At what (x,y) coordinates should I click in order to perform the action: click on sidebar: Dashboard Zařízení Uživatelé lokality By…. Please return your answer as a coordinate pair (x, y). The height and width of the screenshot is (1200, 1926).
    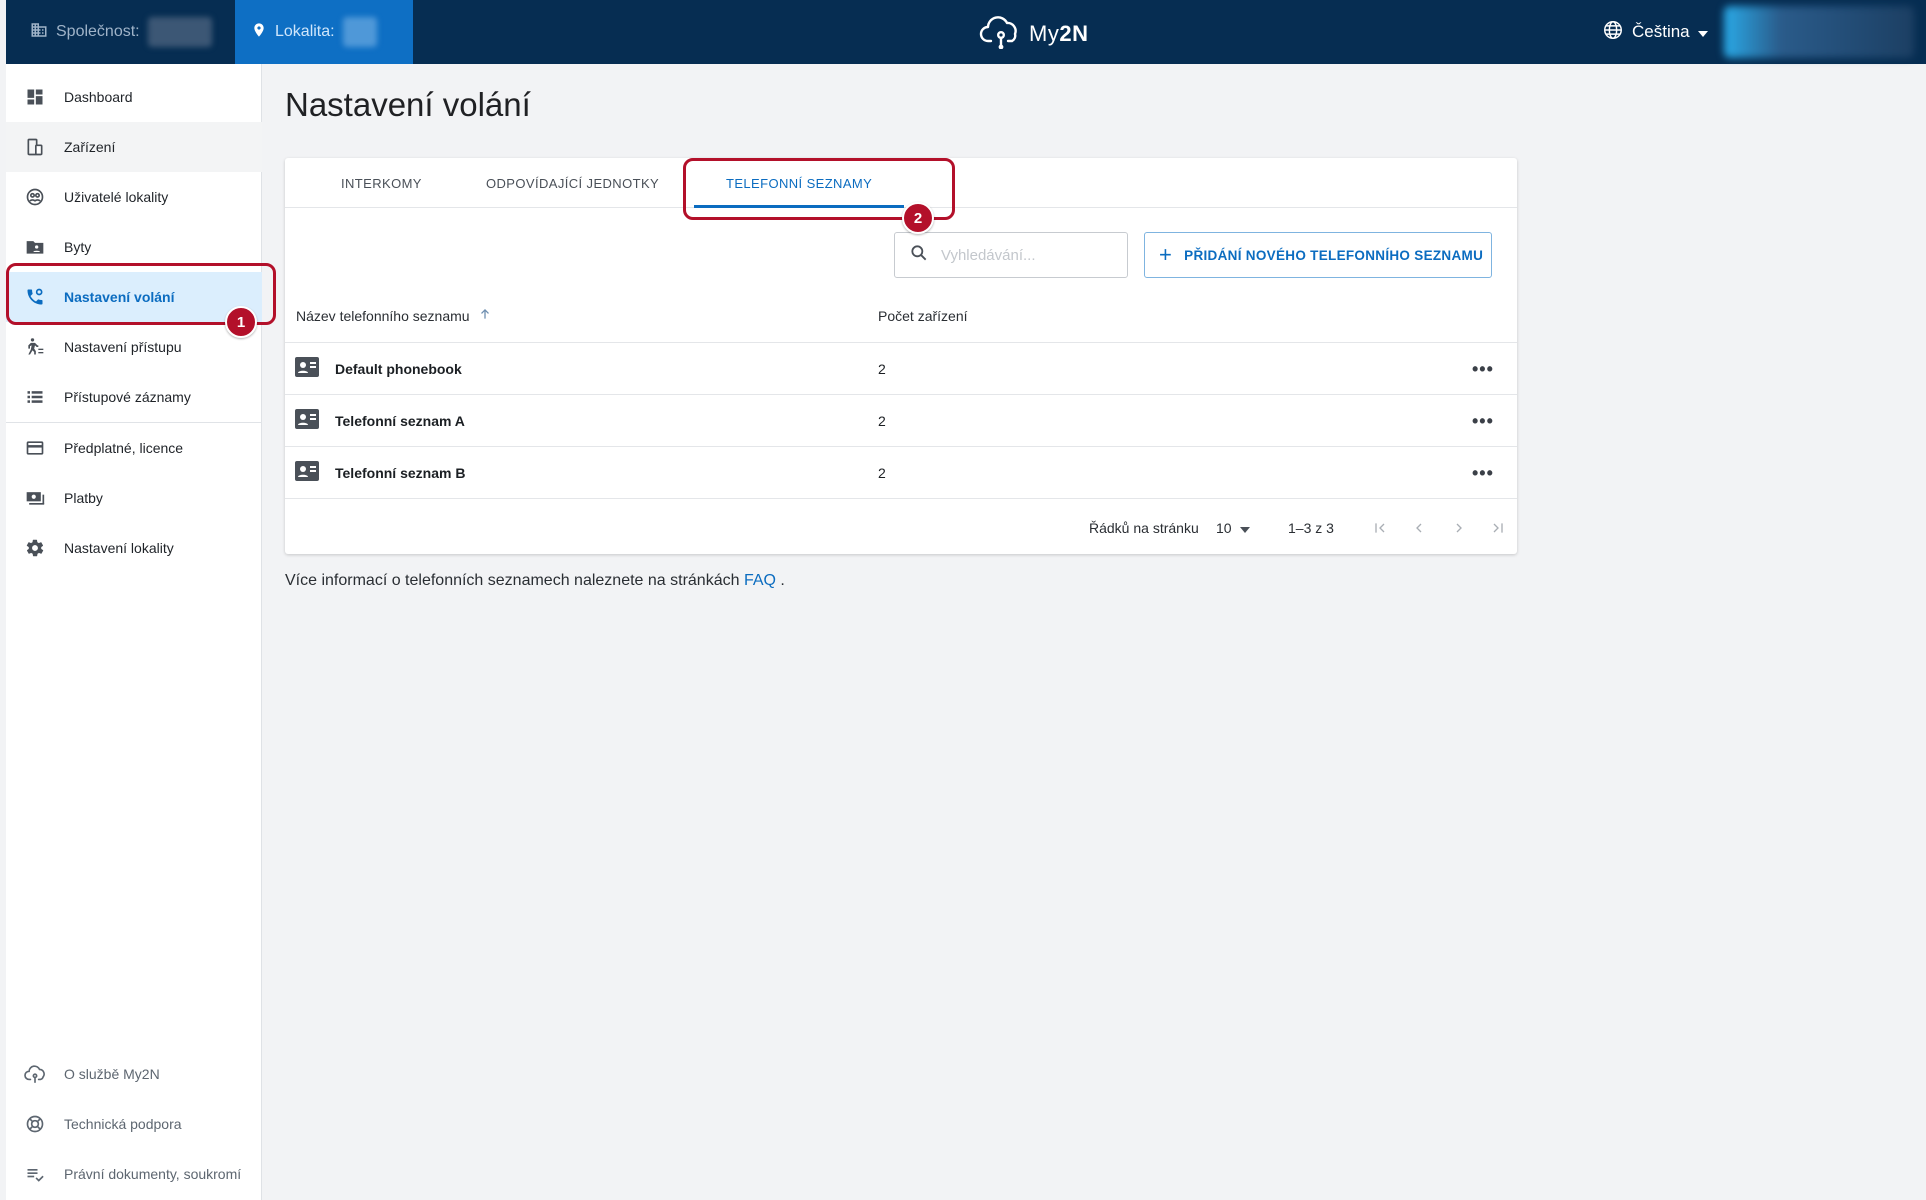
    Looking at the image, I should click on (134, 632).